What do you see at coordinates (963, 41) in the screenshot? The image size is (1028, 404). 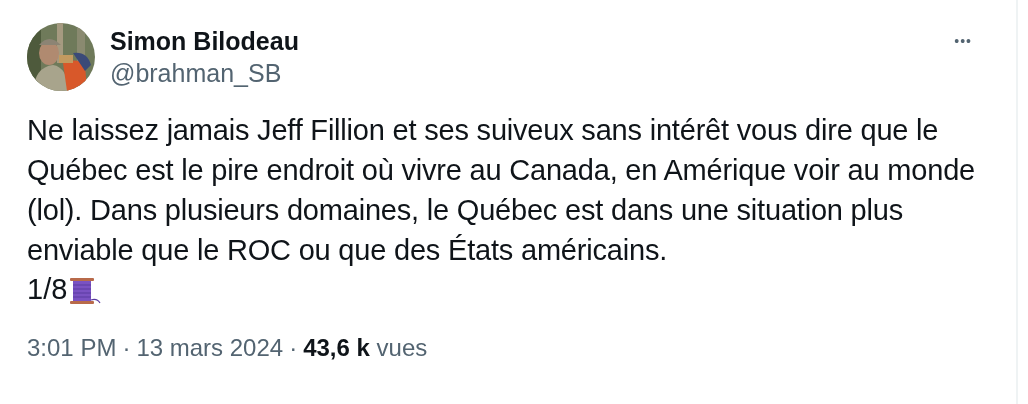 I see `more-button: •••` at bounding box center [963, 41].